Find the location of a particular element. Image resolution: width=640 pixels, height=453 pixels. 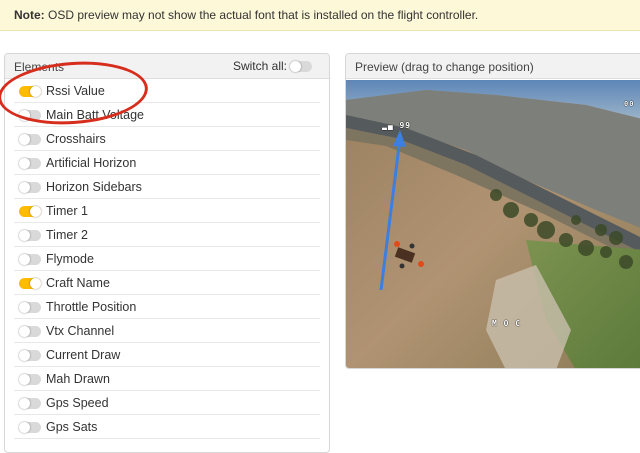

element-row-rssi-value: Rssi Value is located at coordinates (167, 91).